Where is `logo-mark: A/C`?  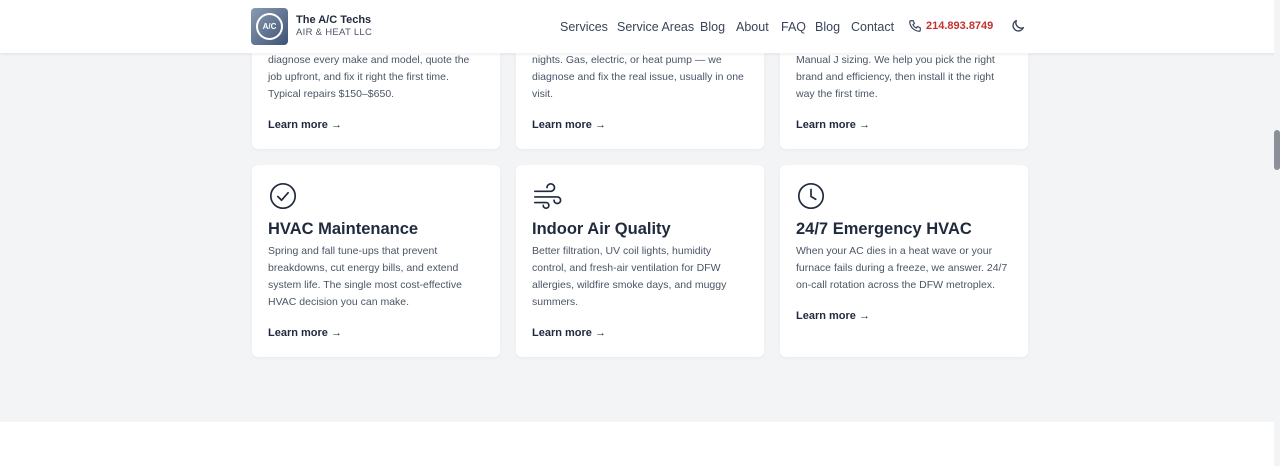
logo-mark: A/C is located at coordinates (269, 26).